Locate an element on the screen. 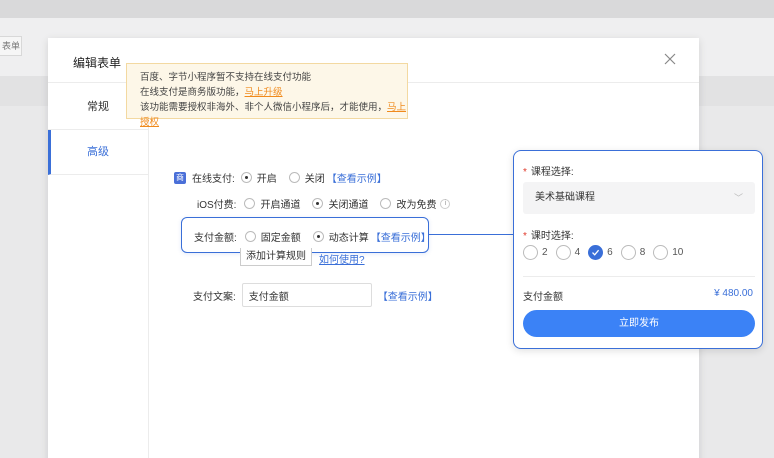 Image resolution: width=774 pixels, height=458 pixels. ios-pay-row: iOS付费: 开启通道 关闭通道 改为免费 i is located at coordinates (324, 203).